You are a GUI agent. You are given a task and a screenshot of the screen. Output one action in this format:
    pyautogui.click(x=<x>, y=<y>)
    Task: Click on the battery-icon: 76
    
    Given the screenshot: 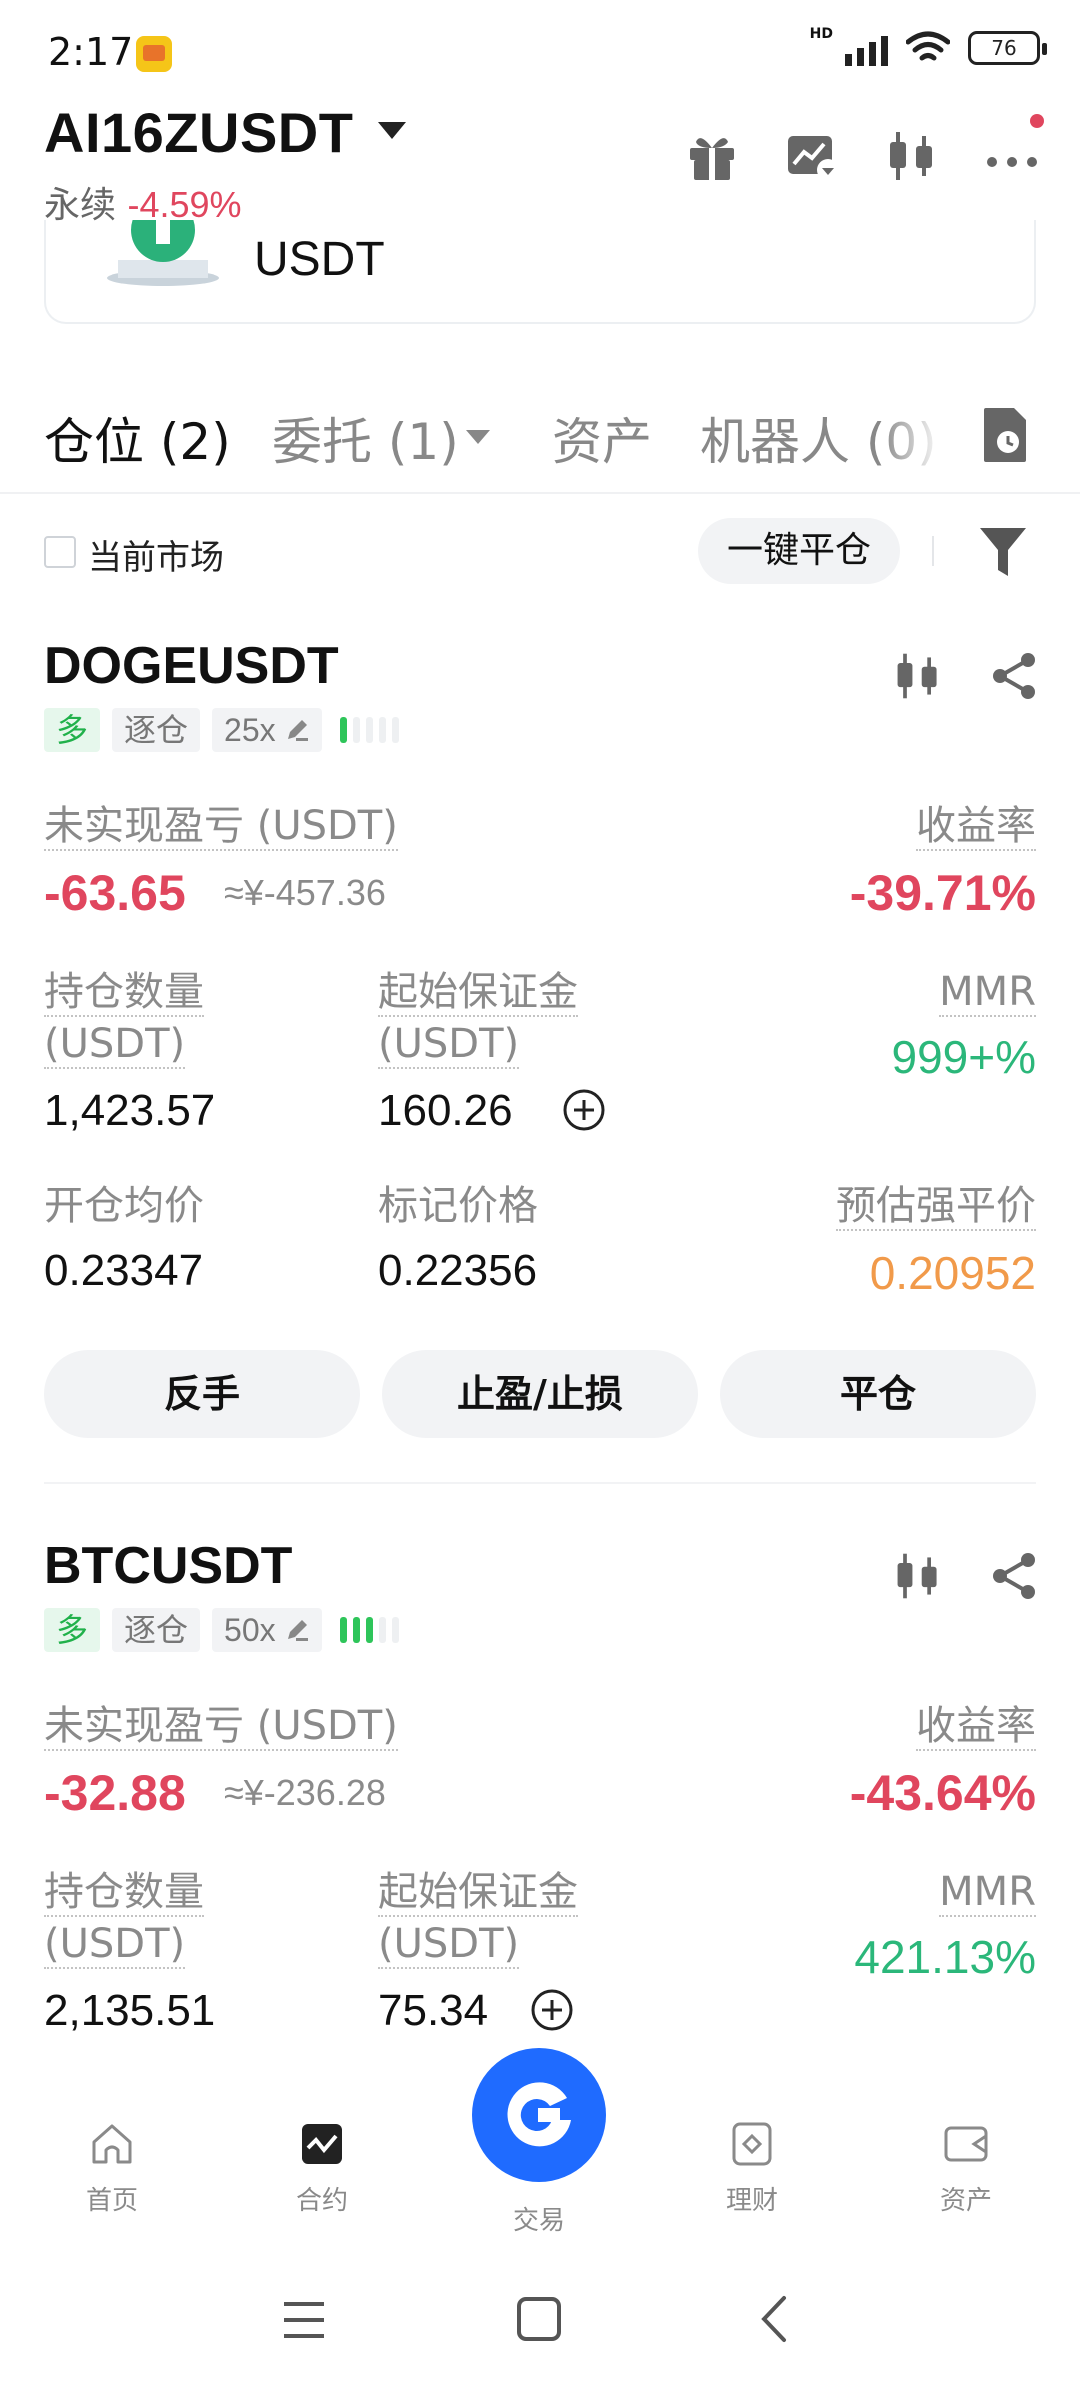 What is the action you would take?
    pyautogui.click(x=1007, y=48)
    